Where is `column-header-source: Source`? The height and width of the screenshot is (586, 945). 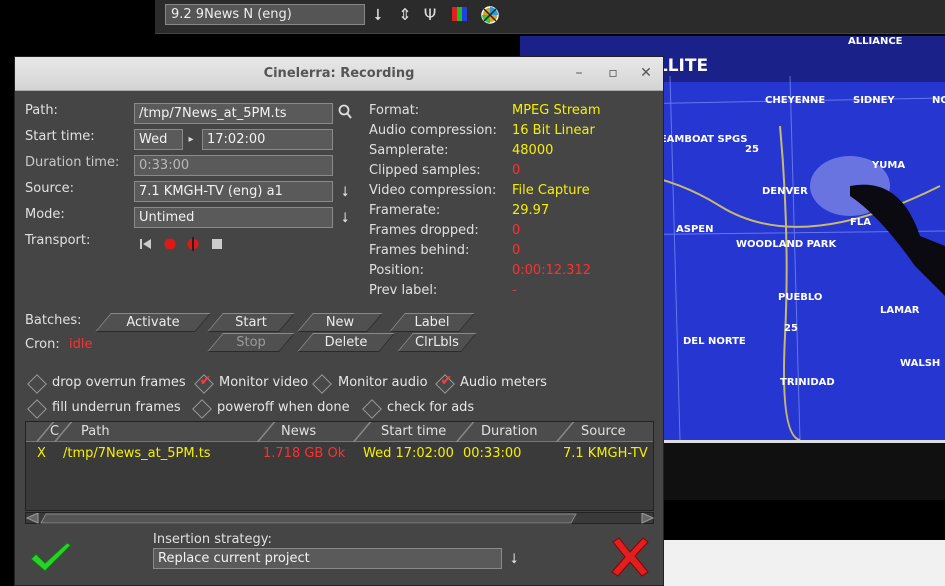
column-header-source: Source is located at coordinates (603, 431).